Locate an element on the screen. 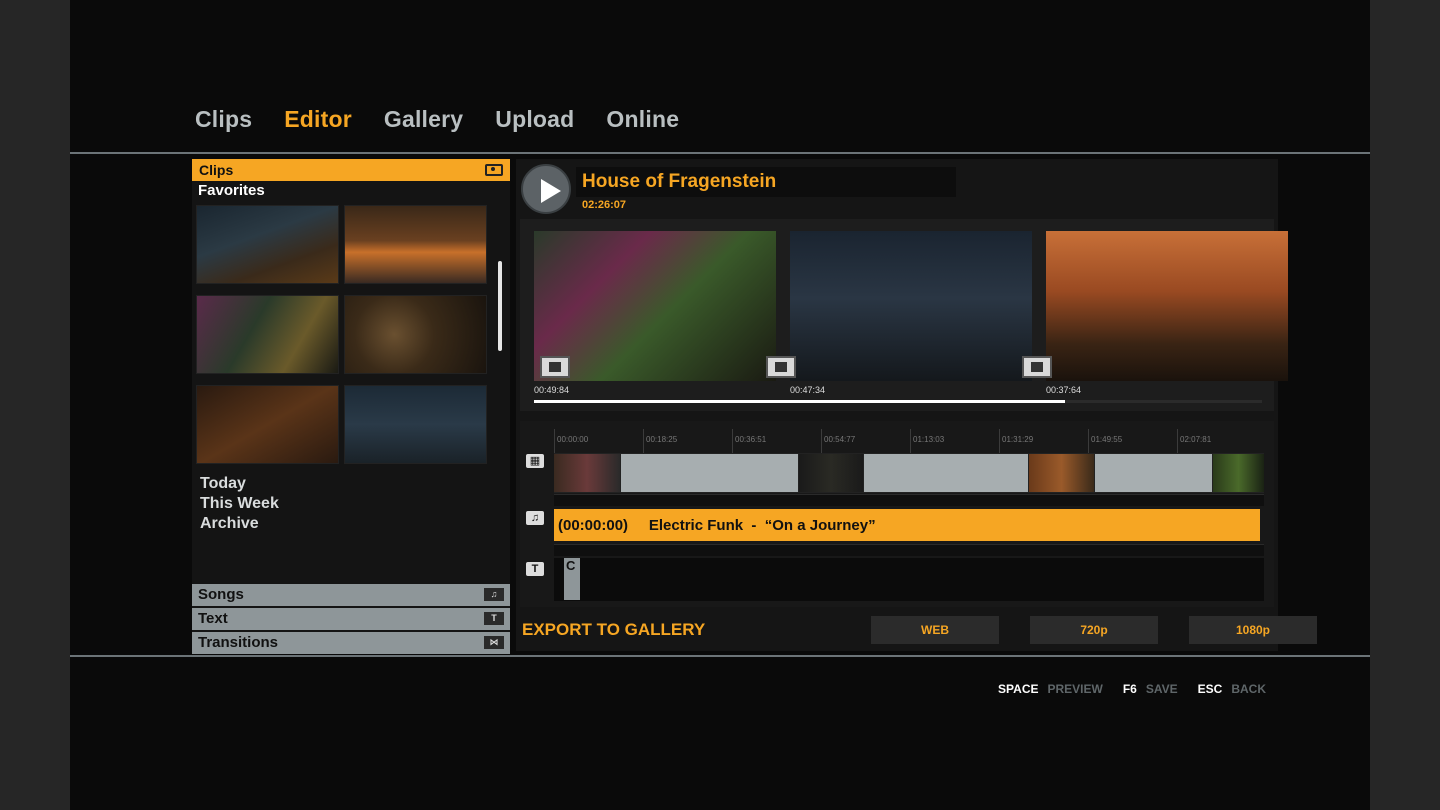  control-hints: SPACE PREVIEW F6 SAVE ESC BACK is located at coordinates (1132, 689).